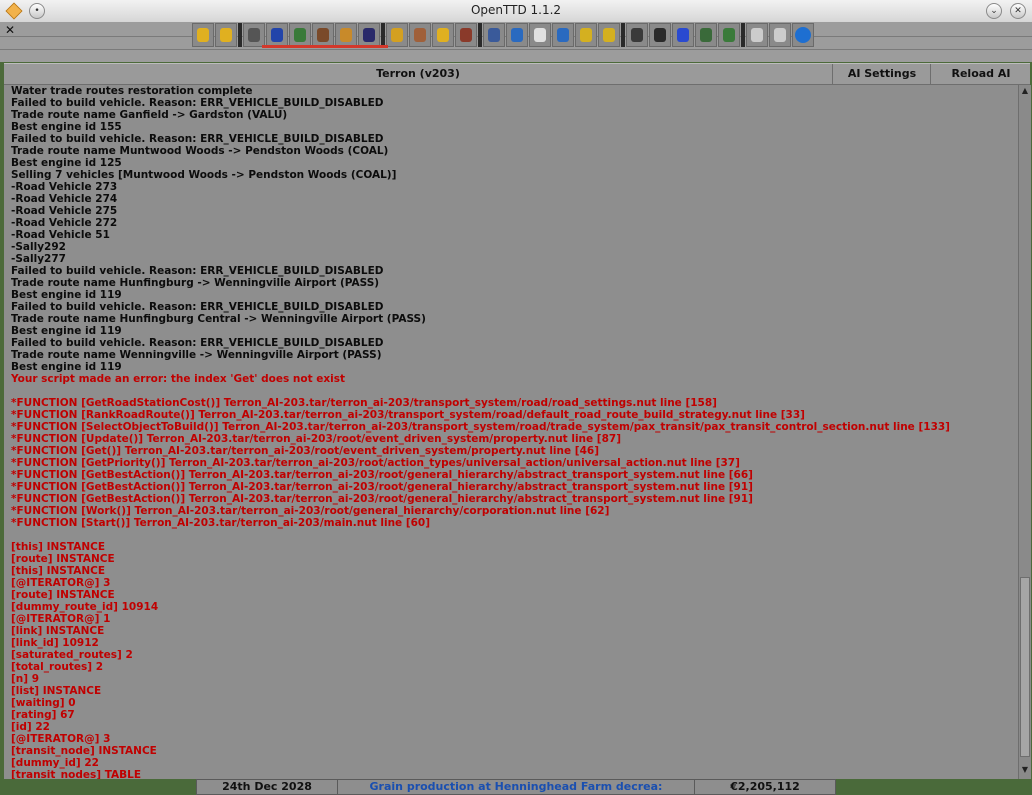  I want to click on window-title-bar: • OpenTTD 1.1.2 ⌄ ✕, so click(516, 11).